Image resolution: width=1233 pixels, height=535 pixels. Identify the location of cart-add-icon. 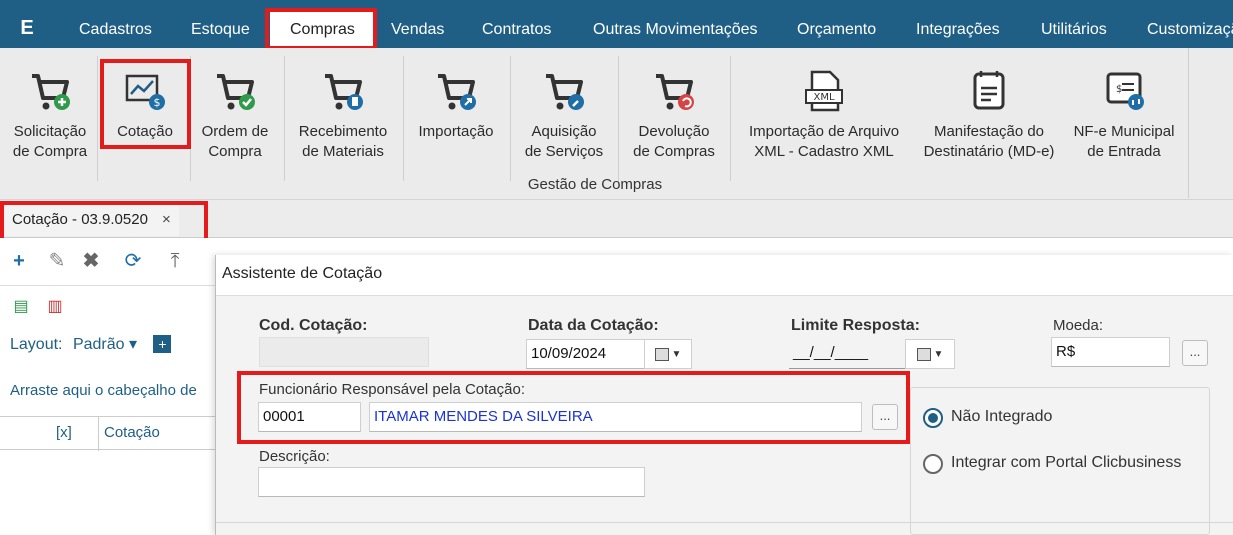
(51, 92).